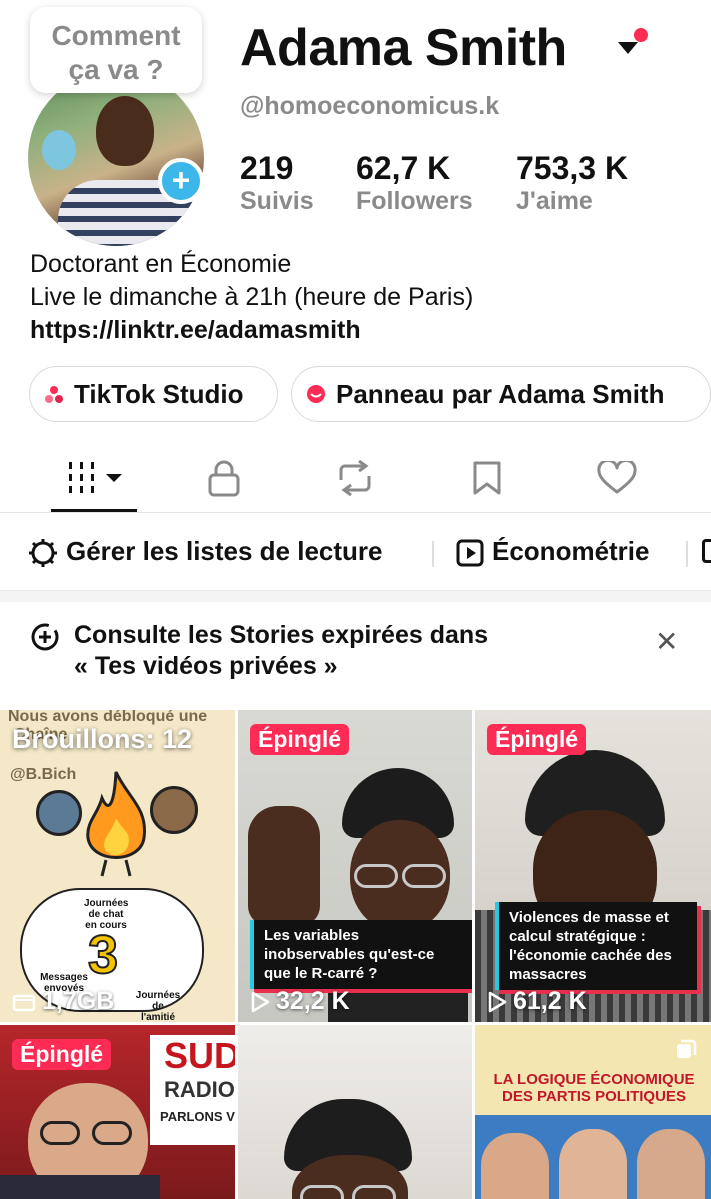 This screenshot has height=1199, width=711. What do you see at coordinates (161, 264) in the screenshot?
I see `bio-line: Doctorant en Économie` at bounding box center [161, 264].